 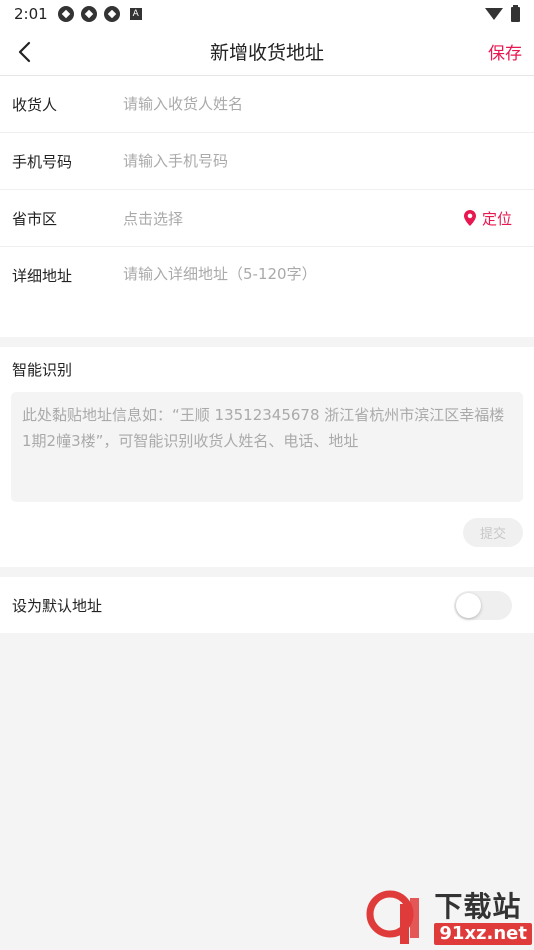 What do you see at coordinates (322, 274) in the screenshot?
I see `detail-input` at bounding box center [322, 274].